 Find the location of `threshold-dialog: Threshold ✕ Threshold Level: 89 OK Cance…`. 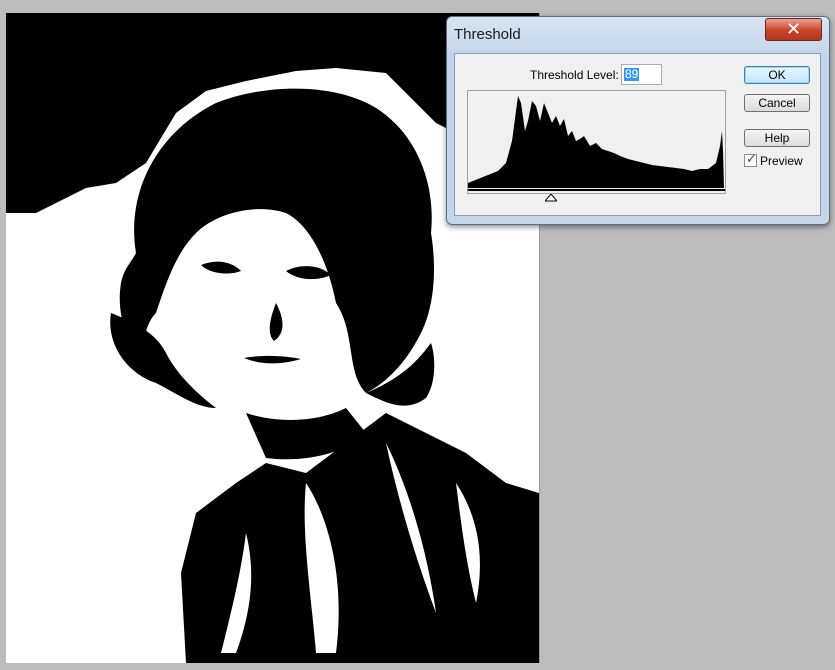

threshold-dialog: Threshold ✕ Threshold Level: 89 OK Cance… is located at coordinates (638, 120).